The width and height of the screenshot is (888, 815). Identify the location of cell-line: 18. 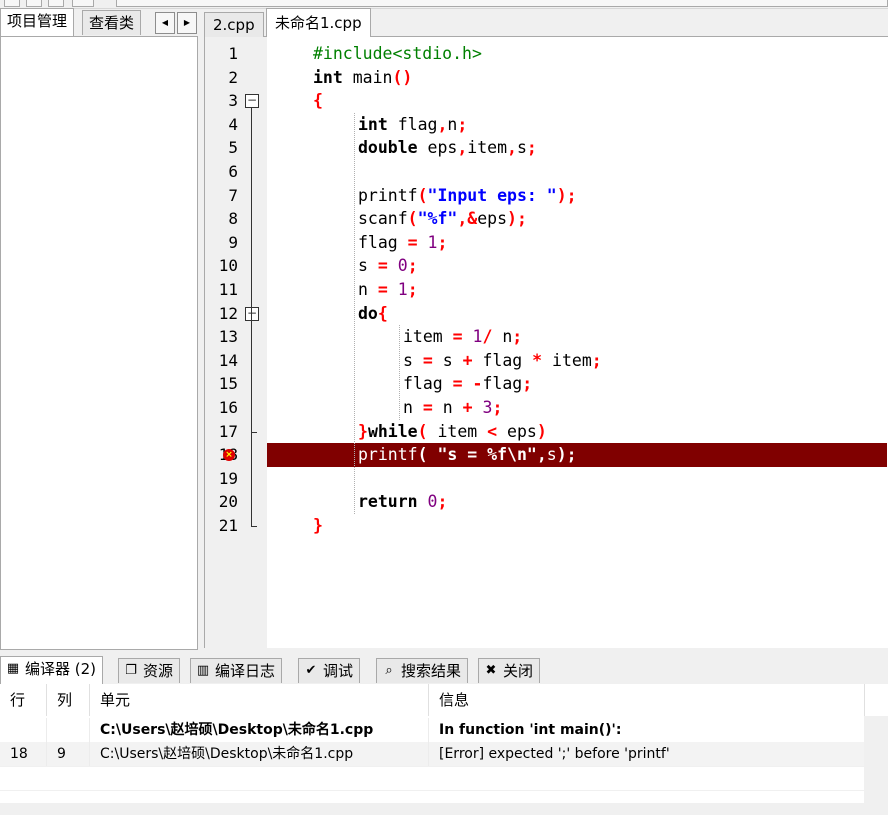
(23, 754).